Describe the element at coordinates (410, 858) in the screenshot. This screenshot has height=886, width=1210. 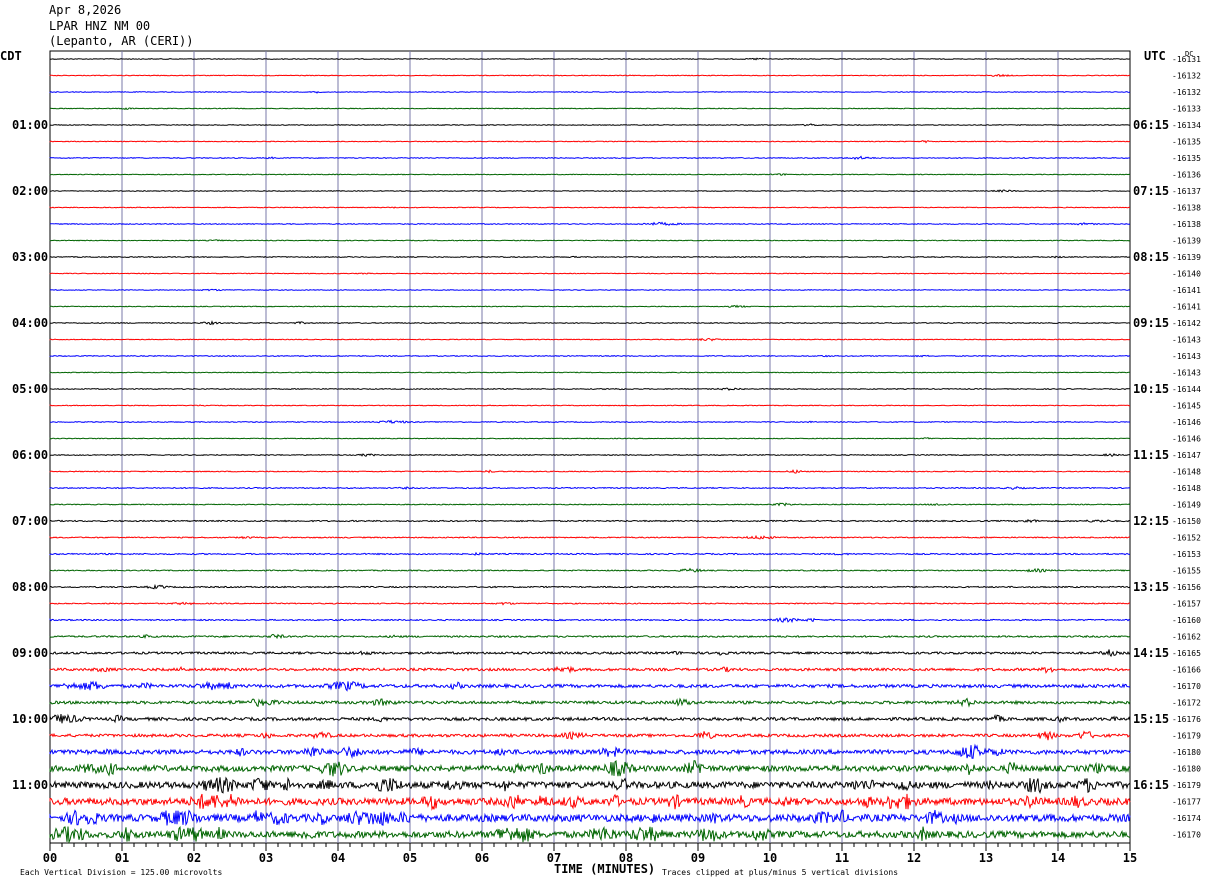
I see `x-tick-label: 05` at that location.